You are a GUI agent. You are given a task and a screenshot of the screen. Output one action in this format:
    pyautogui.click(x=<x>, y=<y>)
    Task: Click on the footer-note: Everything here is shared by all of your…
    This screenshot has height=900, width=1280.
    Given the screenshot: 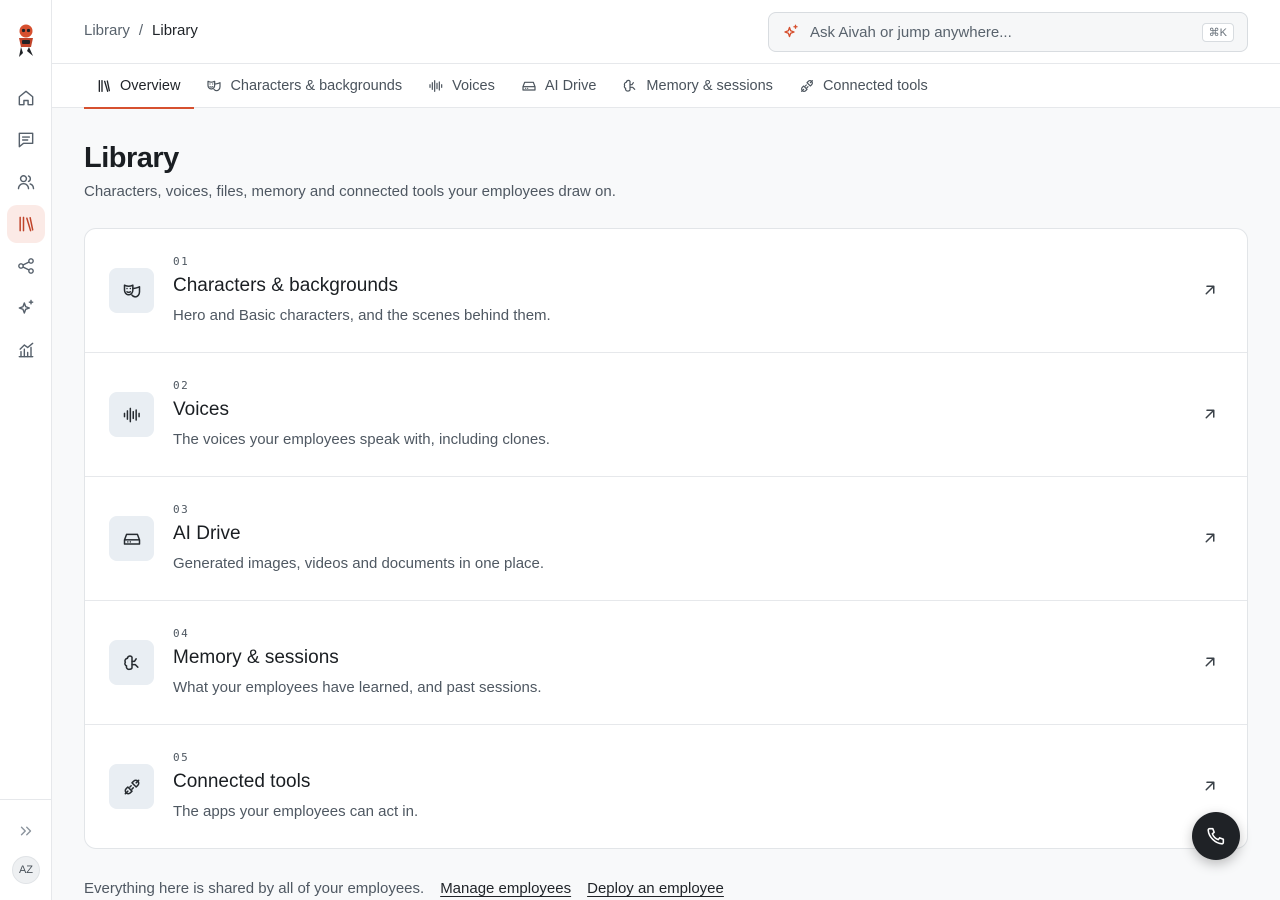 What is the action you would take?
    pyautogui.click(x=404, y=888)
    